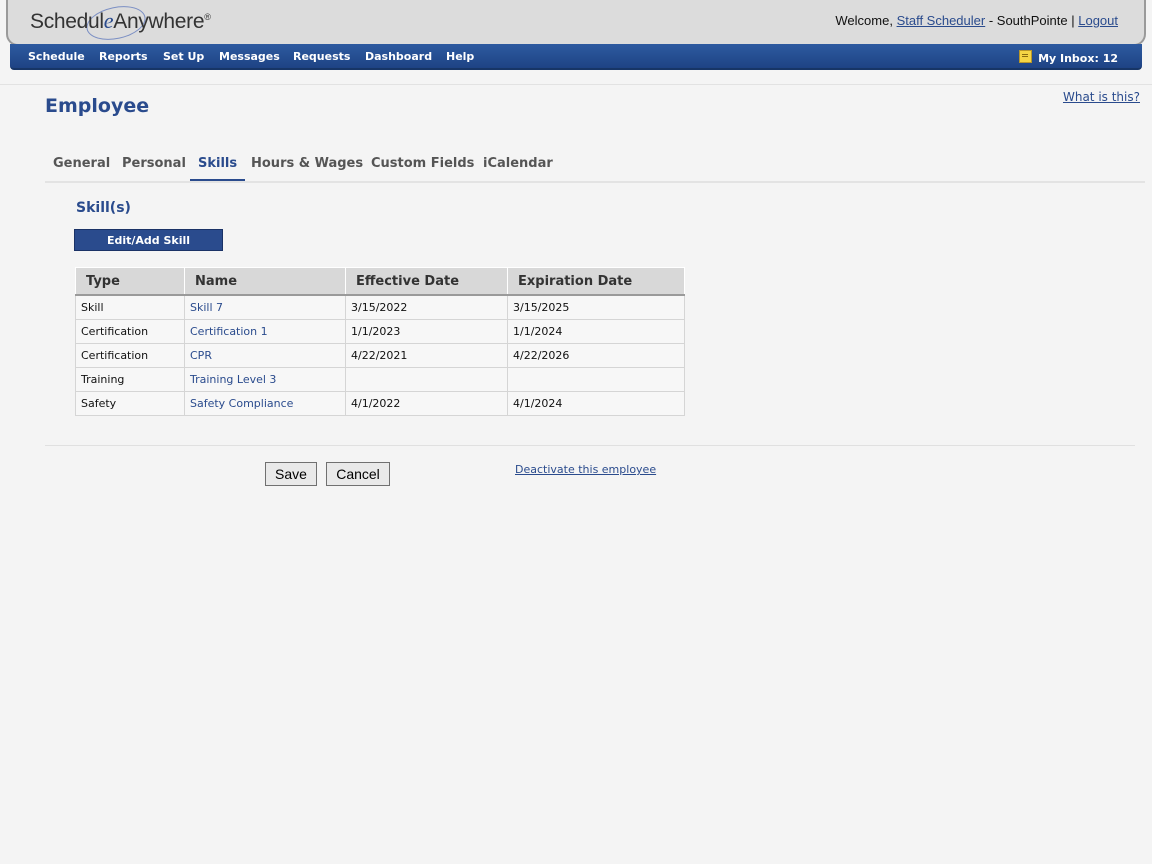  What do you see at coordinates (108, 20) in the screenshot?
I see `logo-text-e: e` at bounding box center [108, 20].